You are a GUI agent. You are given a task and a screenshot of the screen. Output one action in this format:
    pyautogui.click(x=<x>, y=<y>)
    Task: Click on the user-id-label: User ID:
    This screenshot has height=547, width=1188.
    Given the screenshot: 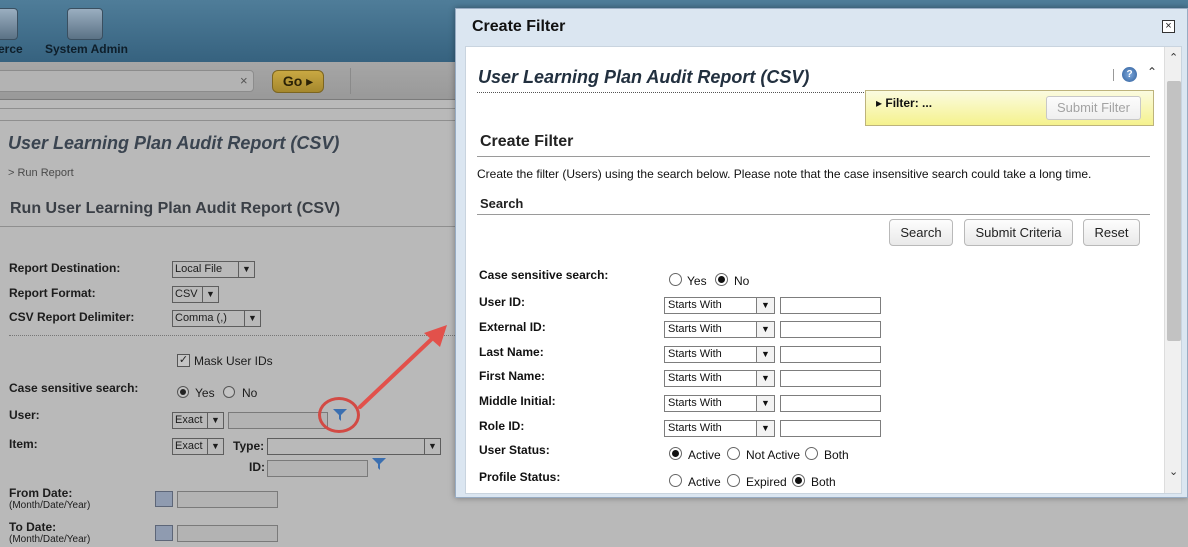 What is the action you would take?
    pyautogui.click(x=502, y=302)
    